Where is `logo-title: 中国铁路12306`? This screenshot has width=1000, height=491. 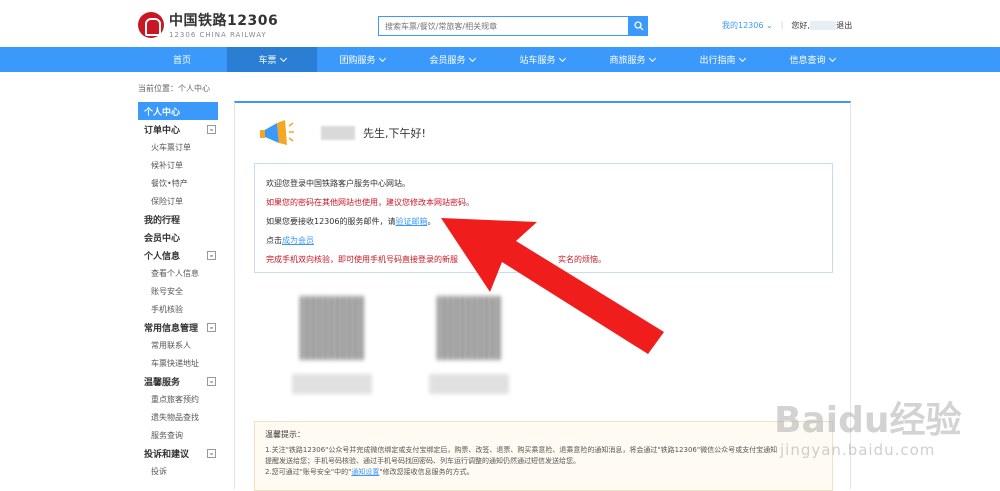
logo-title: 中国铁路12306 is located at coordinates (224, 21).